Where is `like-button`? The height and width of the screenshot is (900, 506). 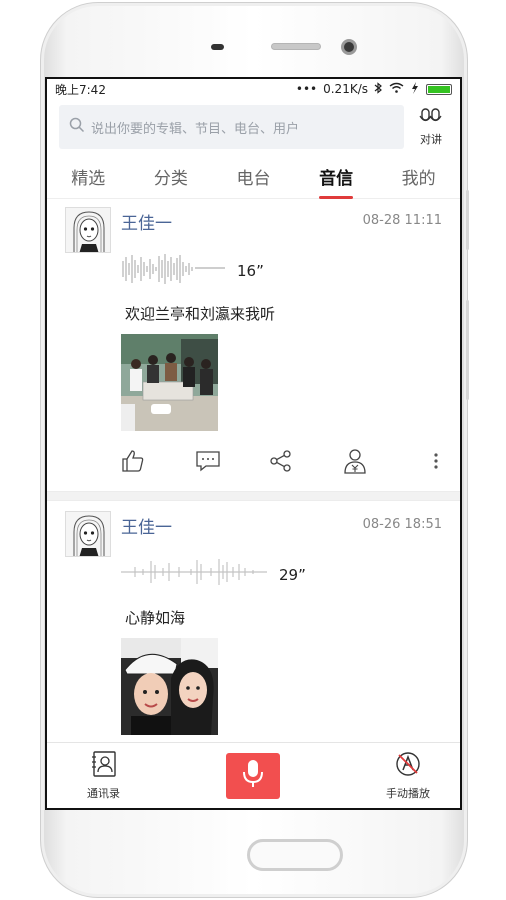 like-button is located at coordinates (158, 463).